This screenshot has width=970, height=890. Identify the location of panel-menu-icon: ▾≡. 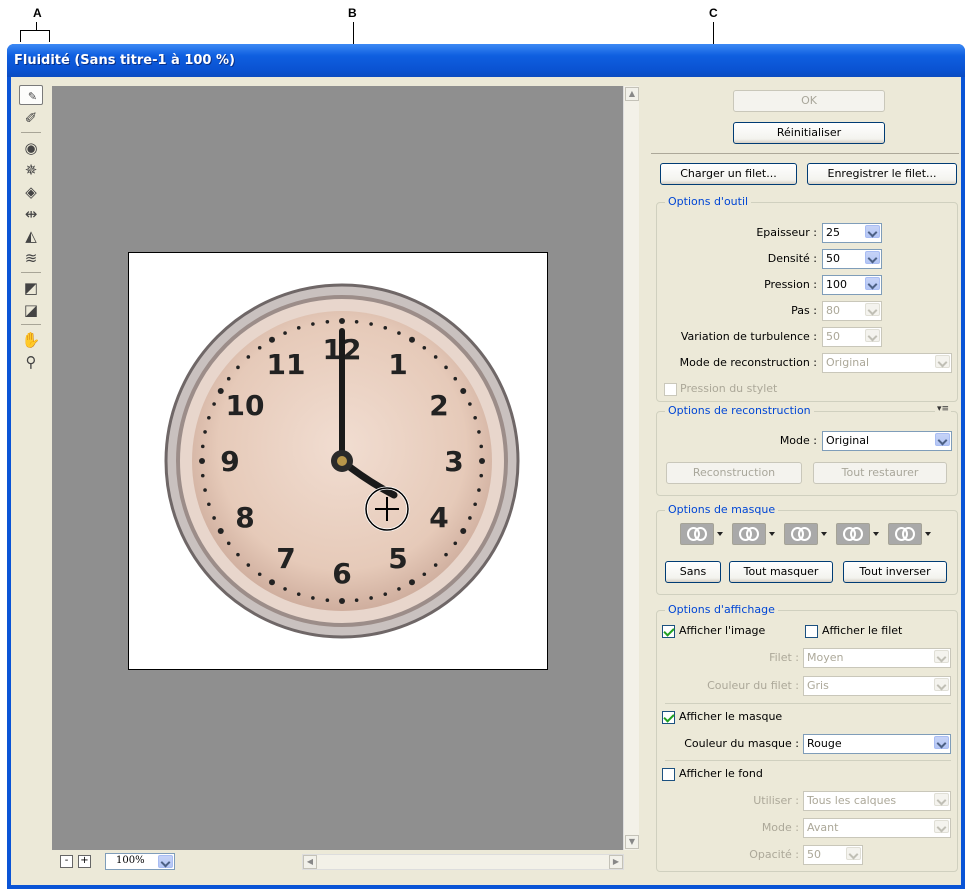
(942, 409).